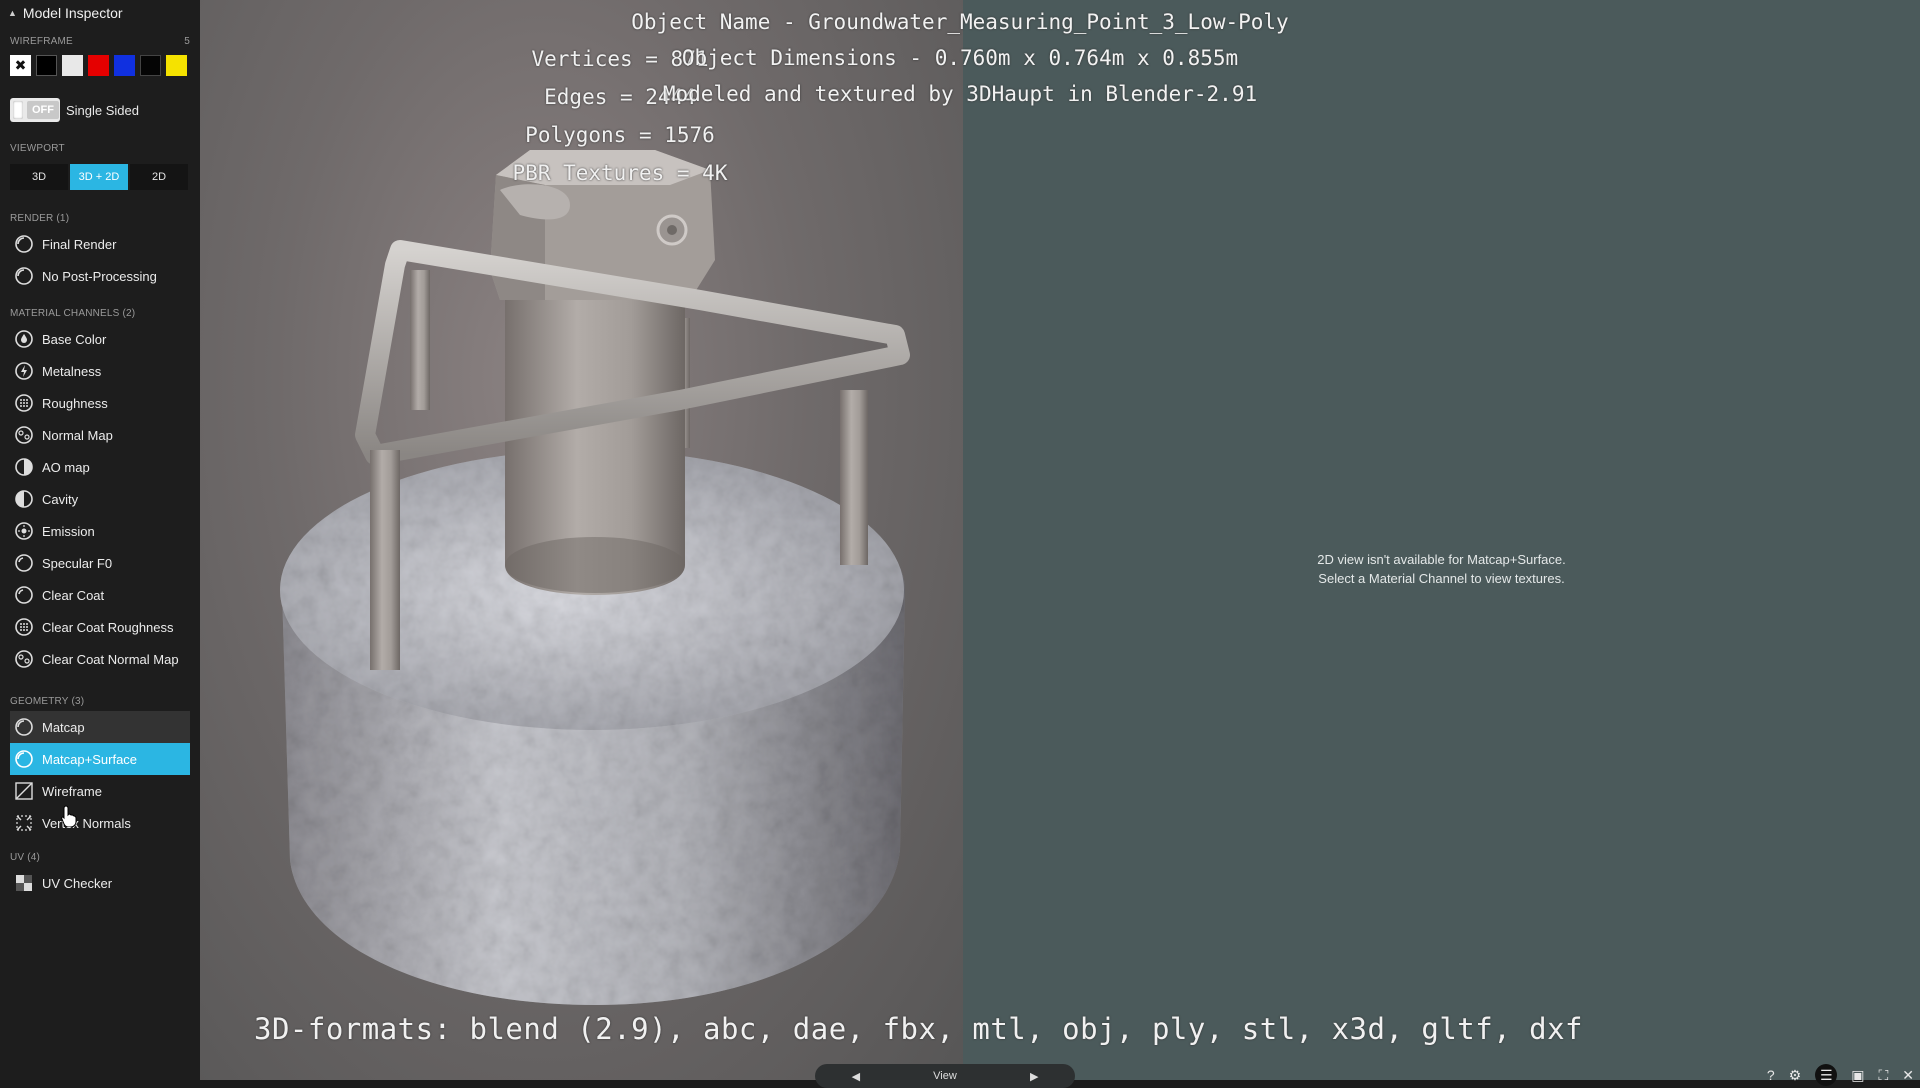  What do you see at coordinates (72, 13) in the screenshot?
I see `panel-title: Model Inspector` at bounding box center [72, 13].